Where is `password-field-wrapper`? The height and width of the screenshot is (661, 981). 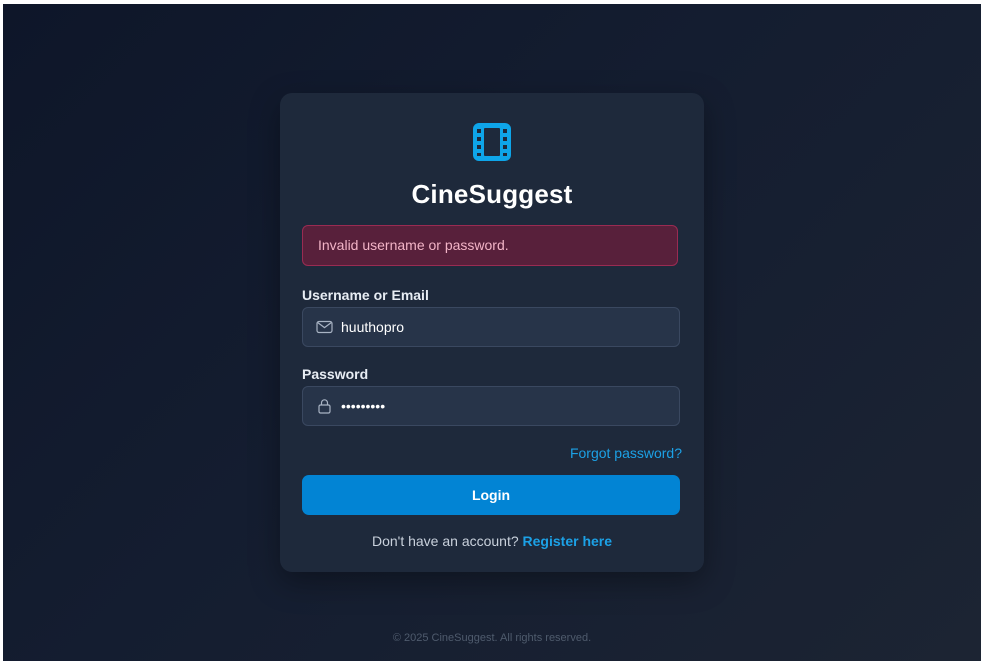 password-field-wrapper is located at coordinates (491, 406).